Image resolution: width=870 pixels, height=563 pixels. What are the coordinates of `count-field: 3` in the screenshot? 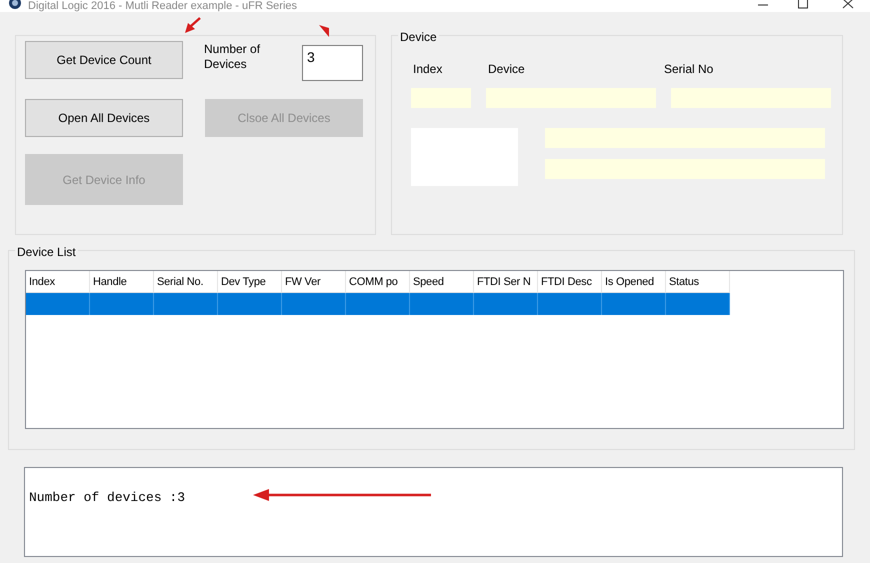 It's located at (332, 63).